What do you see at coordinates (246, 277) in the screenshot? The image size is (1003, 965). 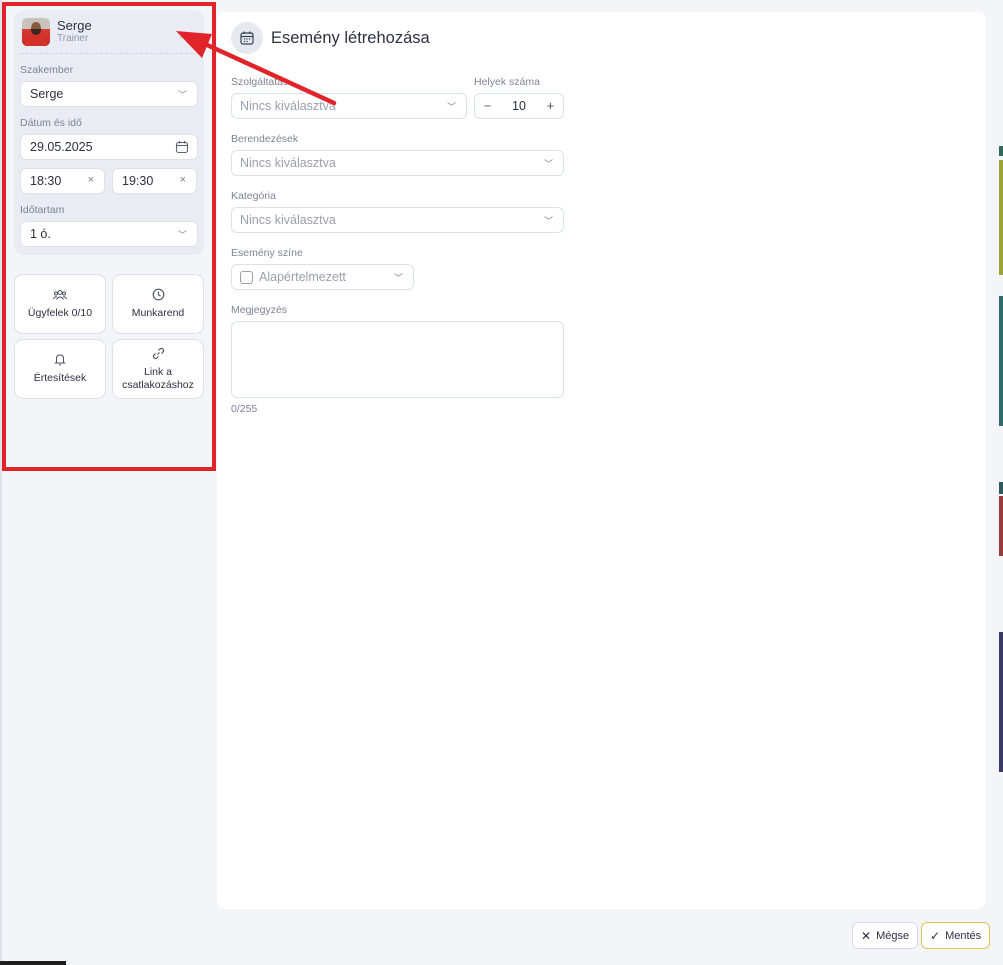 I see `color-swatch` at bounding box center [246, 277].